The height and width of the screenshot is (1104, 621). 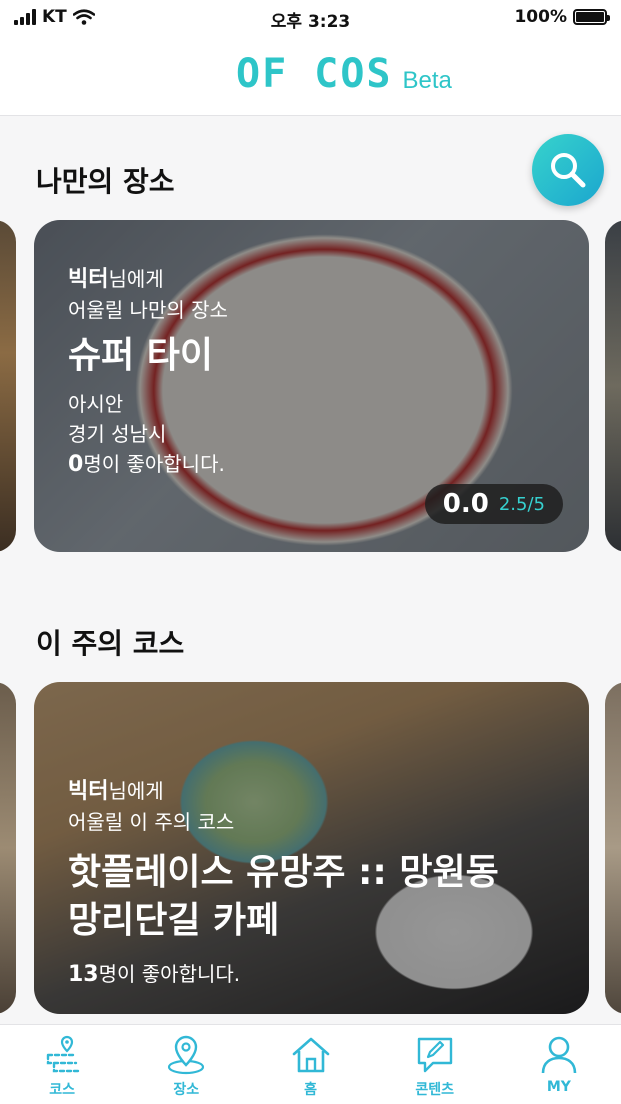 I want to click on search-button, so click(x=568, y=170).